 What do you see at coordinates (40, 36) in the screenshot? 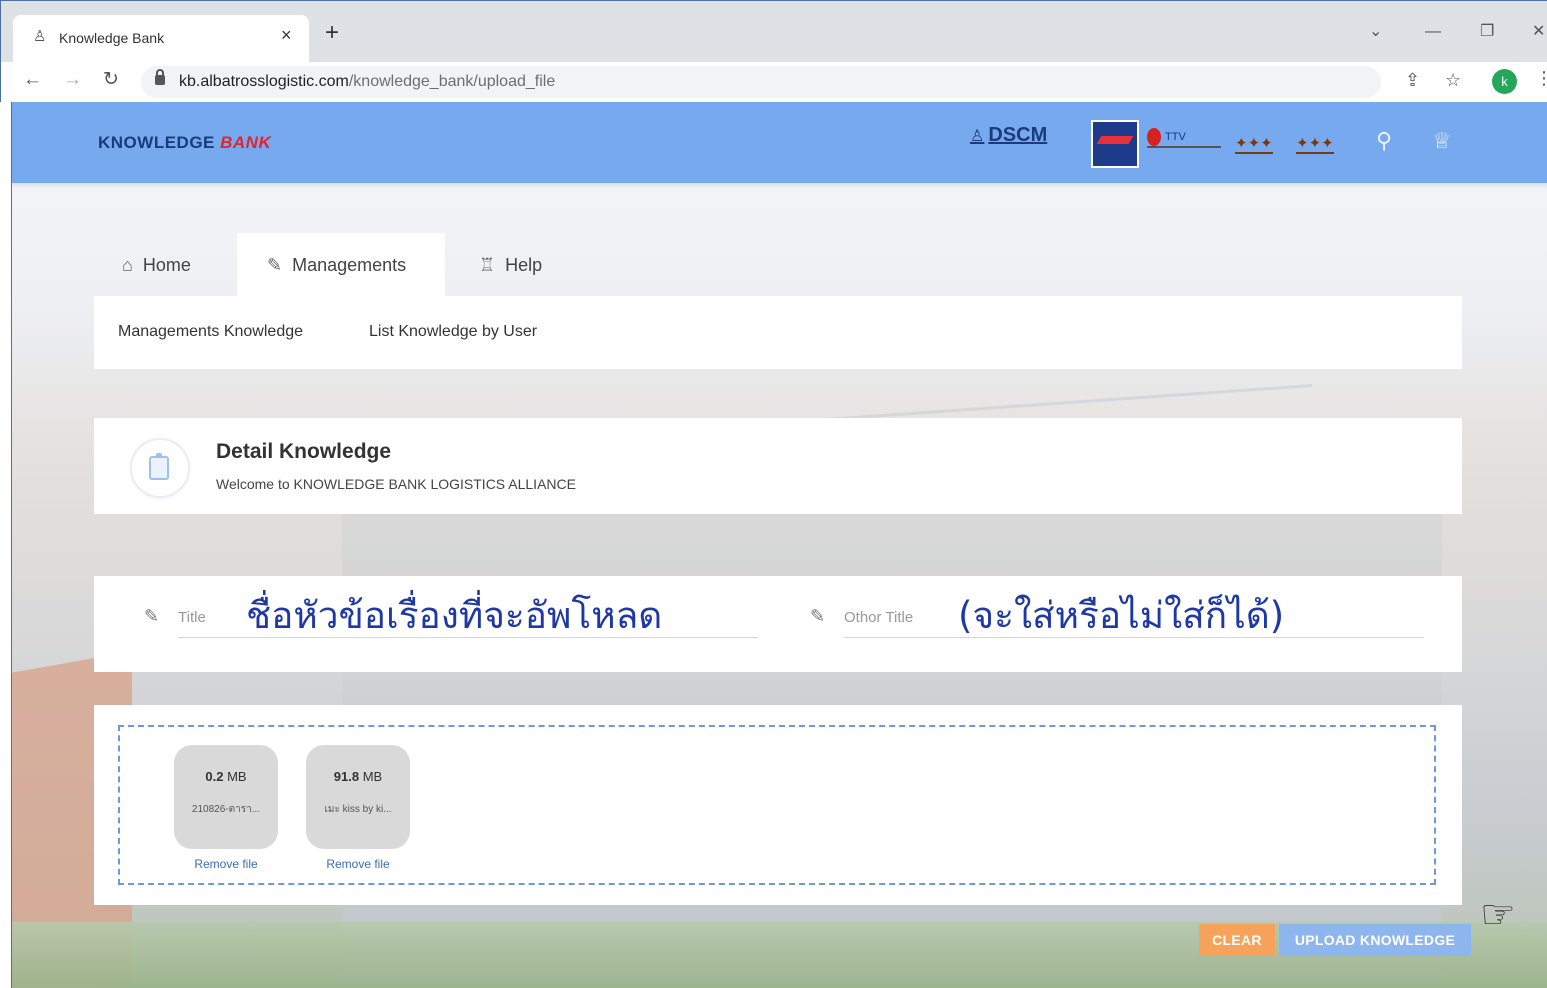
I see `favicon-icon: ♙` at bounding box center [40, 36].